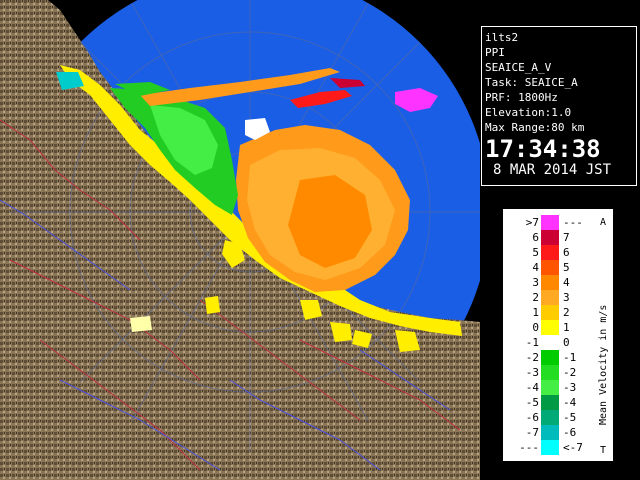 Image resolution: width=640 pixels, height=480 pixels. Describe the element at coordinates (570, 357) in the screenshot. I see `legend-upper-label: -1` at that location.